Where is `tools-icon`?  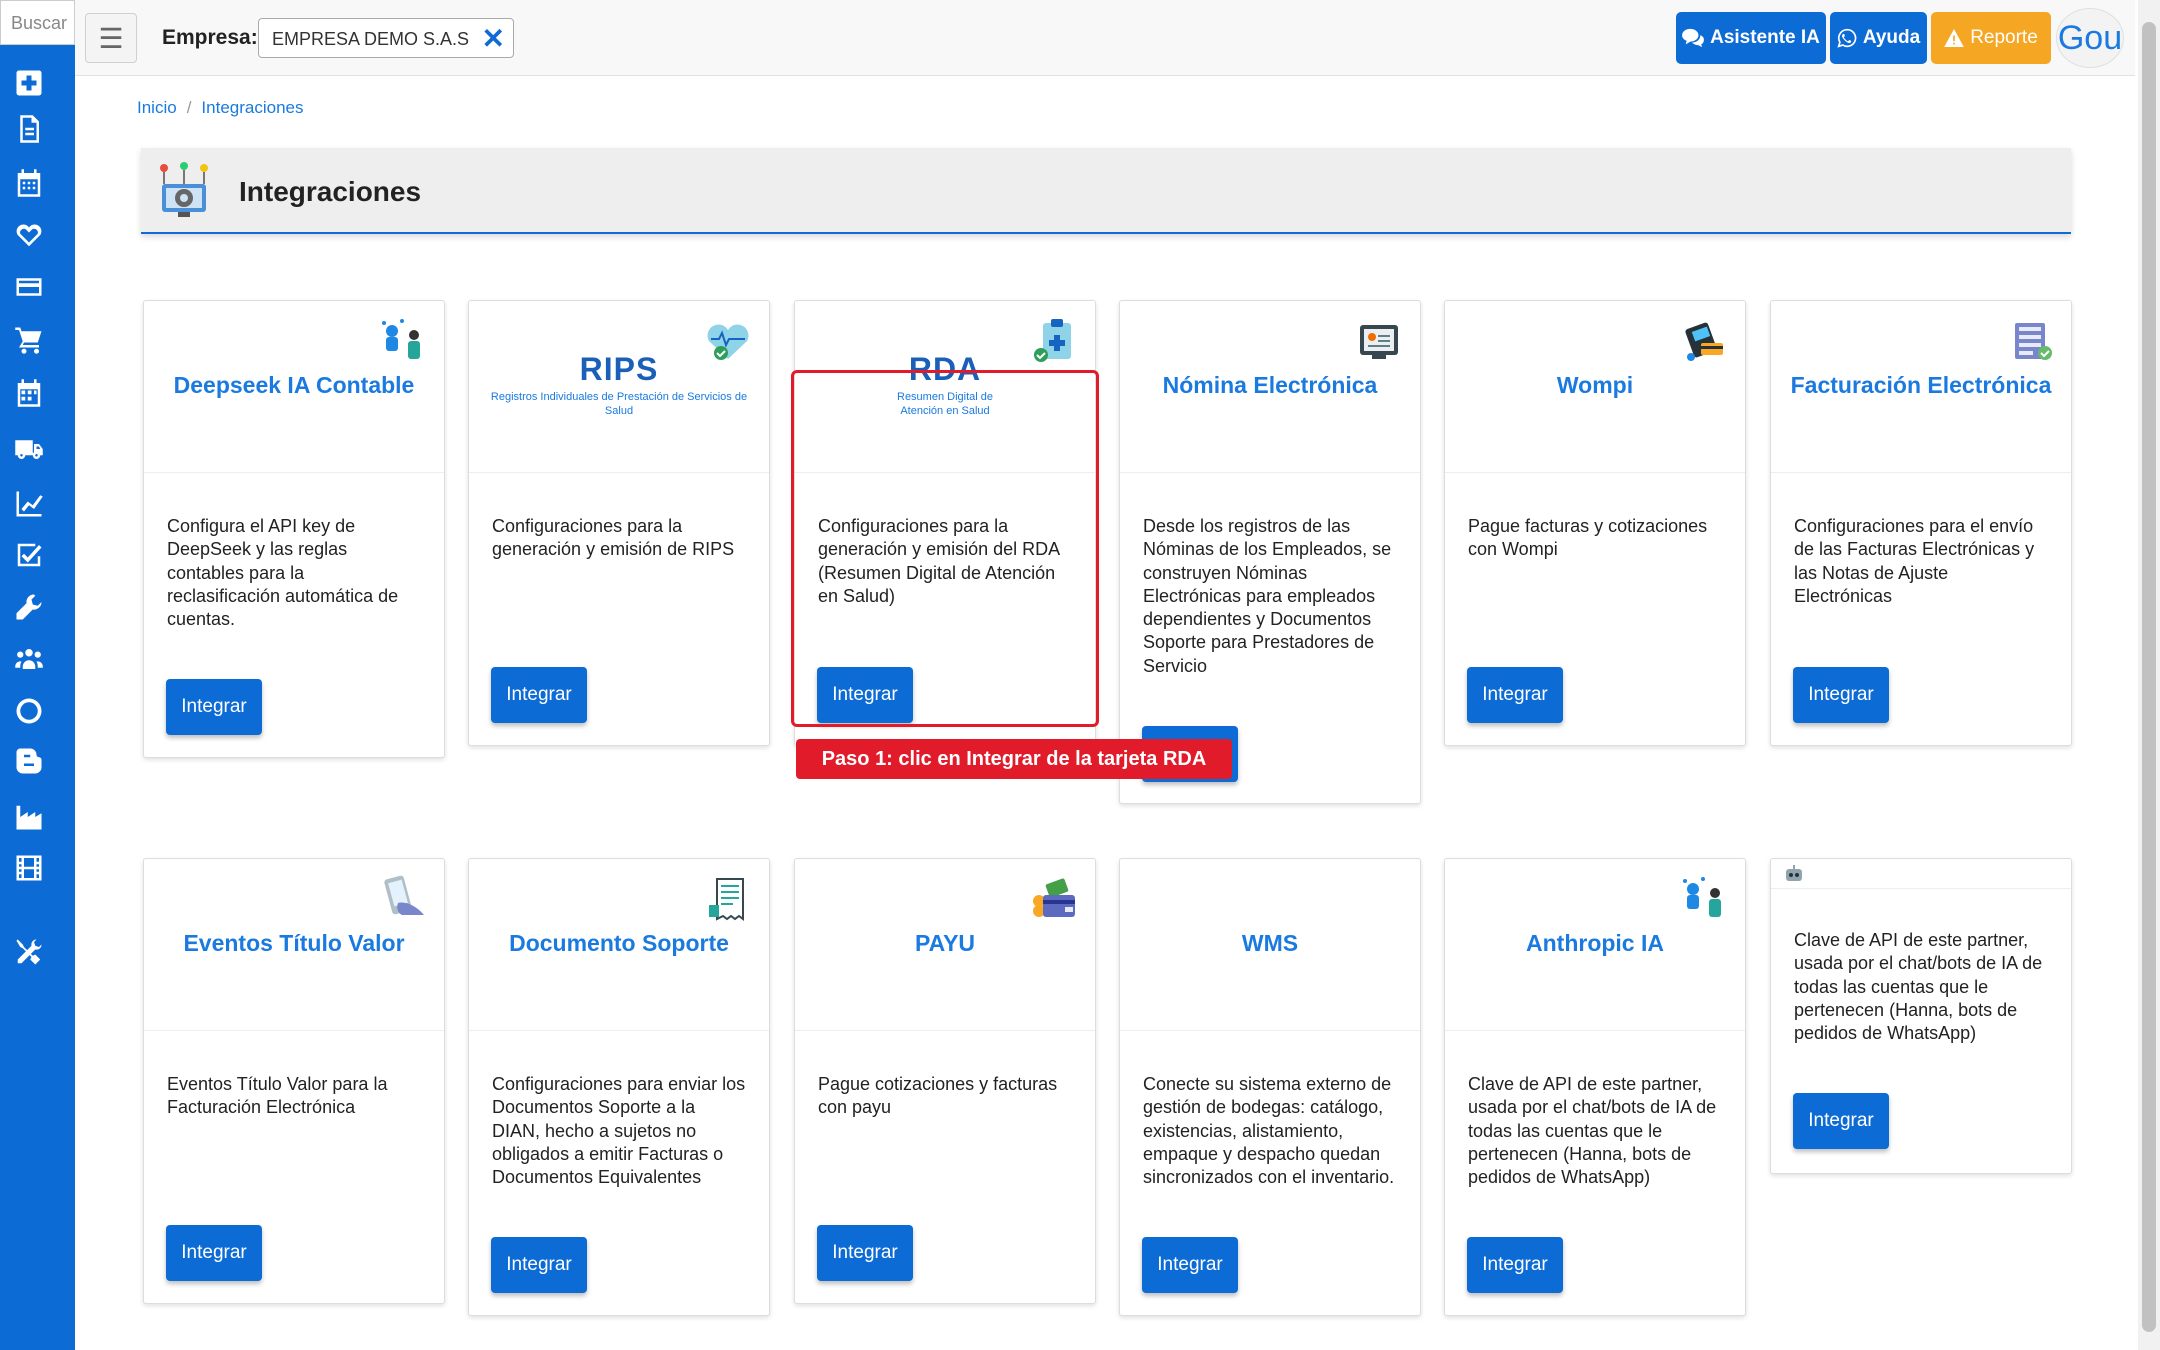
tools-icon is located at coordinates (29, 952).